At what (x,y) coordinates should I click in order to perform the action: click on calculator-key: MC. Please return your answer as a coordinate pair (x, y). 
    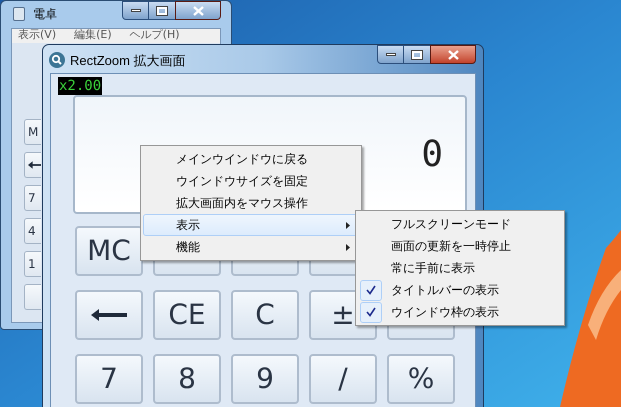
    Looking at the image, I should click on (109, 251).